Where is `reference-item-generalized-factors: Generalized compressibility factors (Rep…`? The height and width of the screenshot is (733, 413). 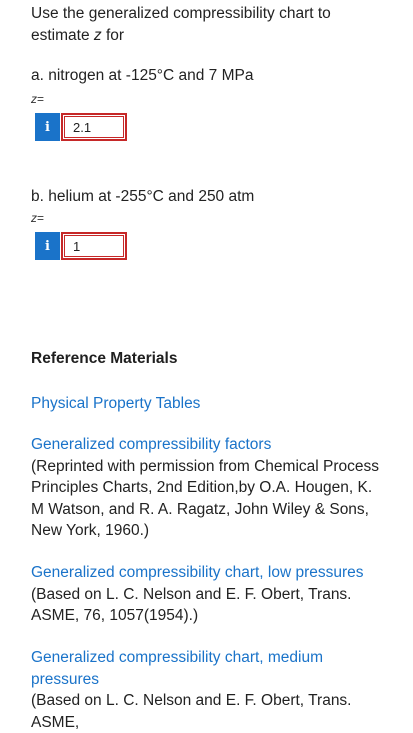
reference-item-generalized-factors: Generalized compressibility factors (Rep… is located at coordinates (207, 488).